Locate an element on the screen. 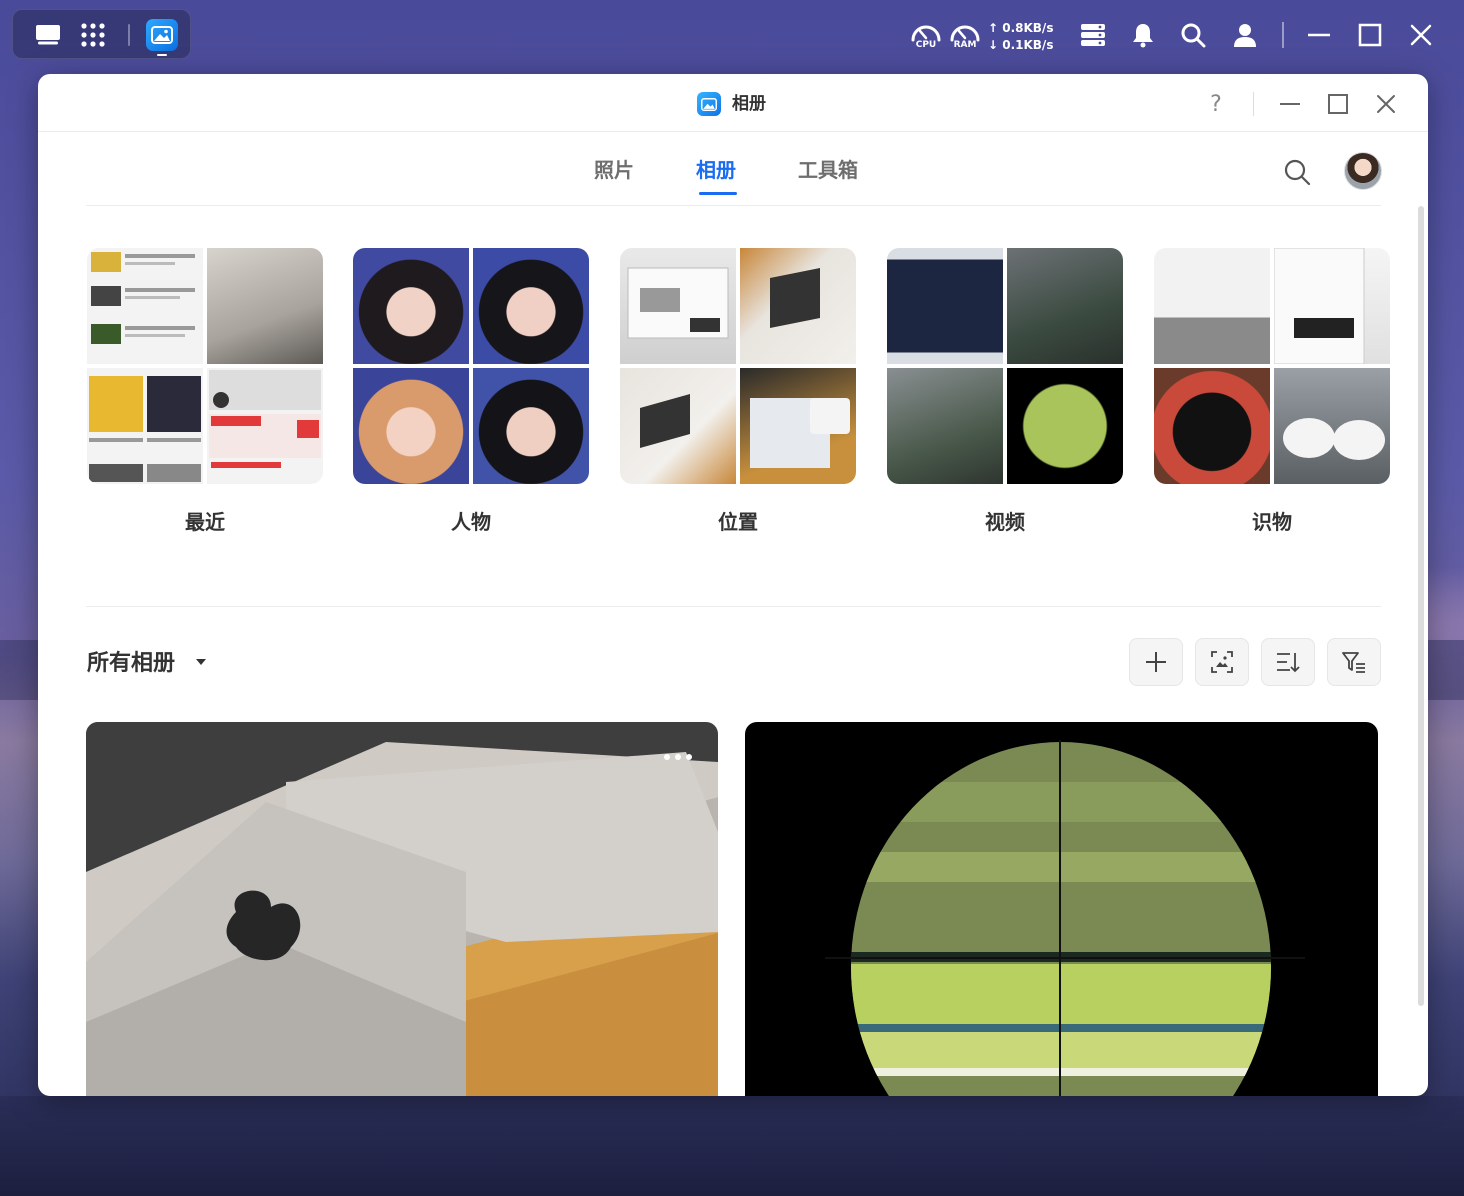 This screenshot has height=1196, width=1464. desktop-wallpaper-sea is located at coordinates (732, 1146).